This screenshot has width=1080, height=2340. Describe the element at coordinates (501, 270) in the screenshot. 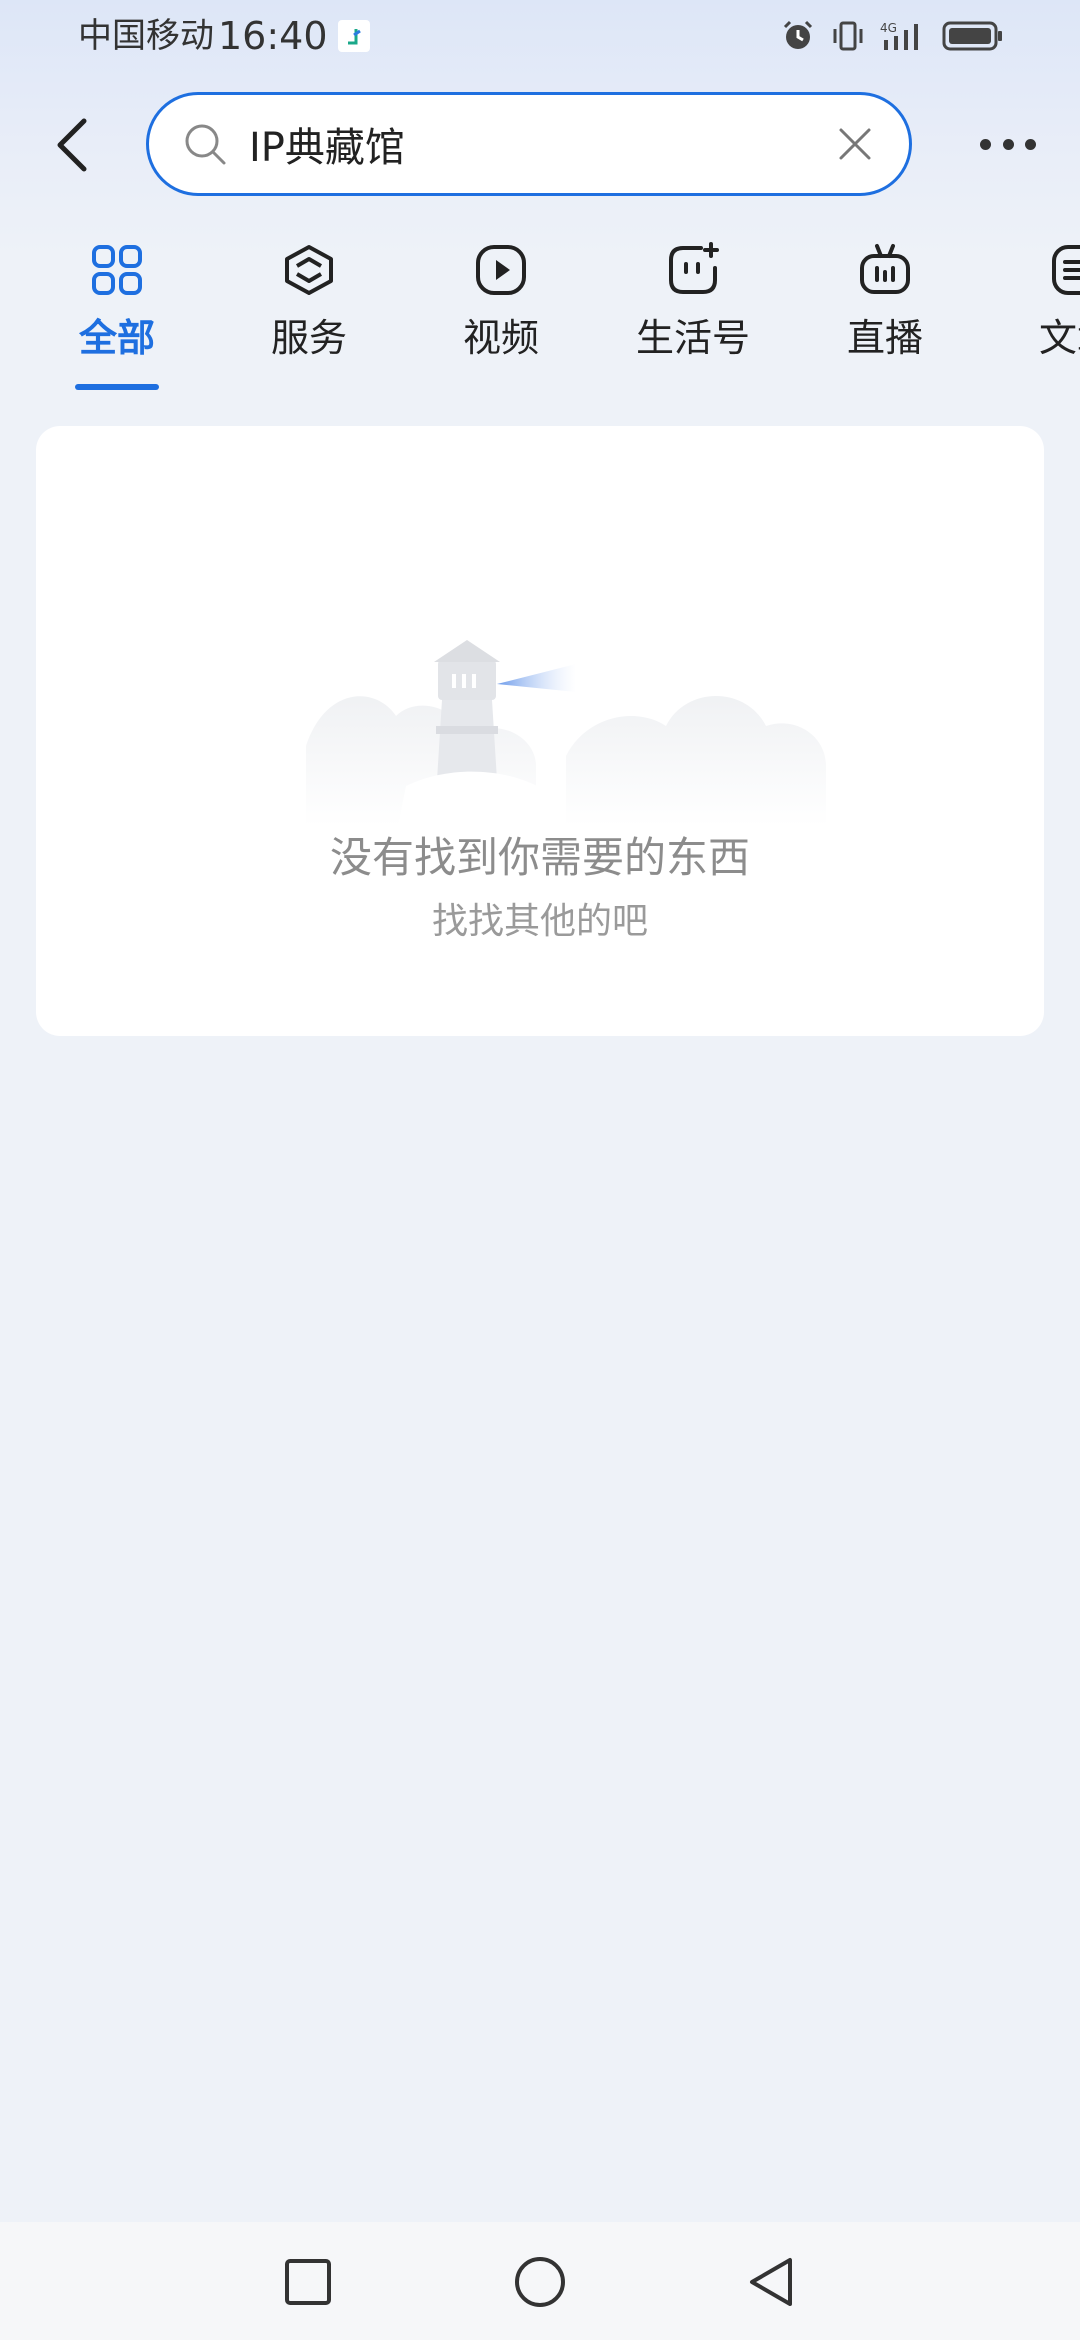

I see `play-icon` at that location.